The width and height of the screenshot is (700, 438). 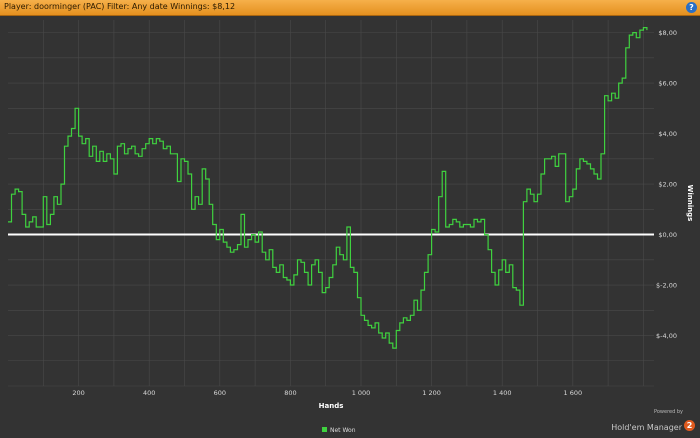 What do you see at coordinates (573, 393) in the screenshot?
I see `x-tick-label: 1 600` at bounding box center [573, 393].